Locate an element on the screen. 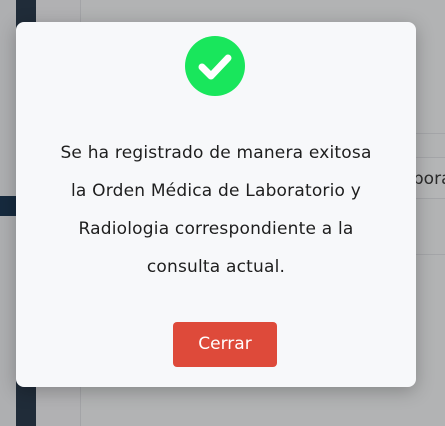 The image size is (445, 426). check-circle-icon is located at coordinates (215, 66).